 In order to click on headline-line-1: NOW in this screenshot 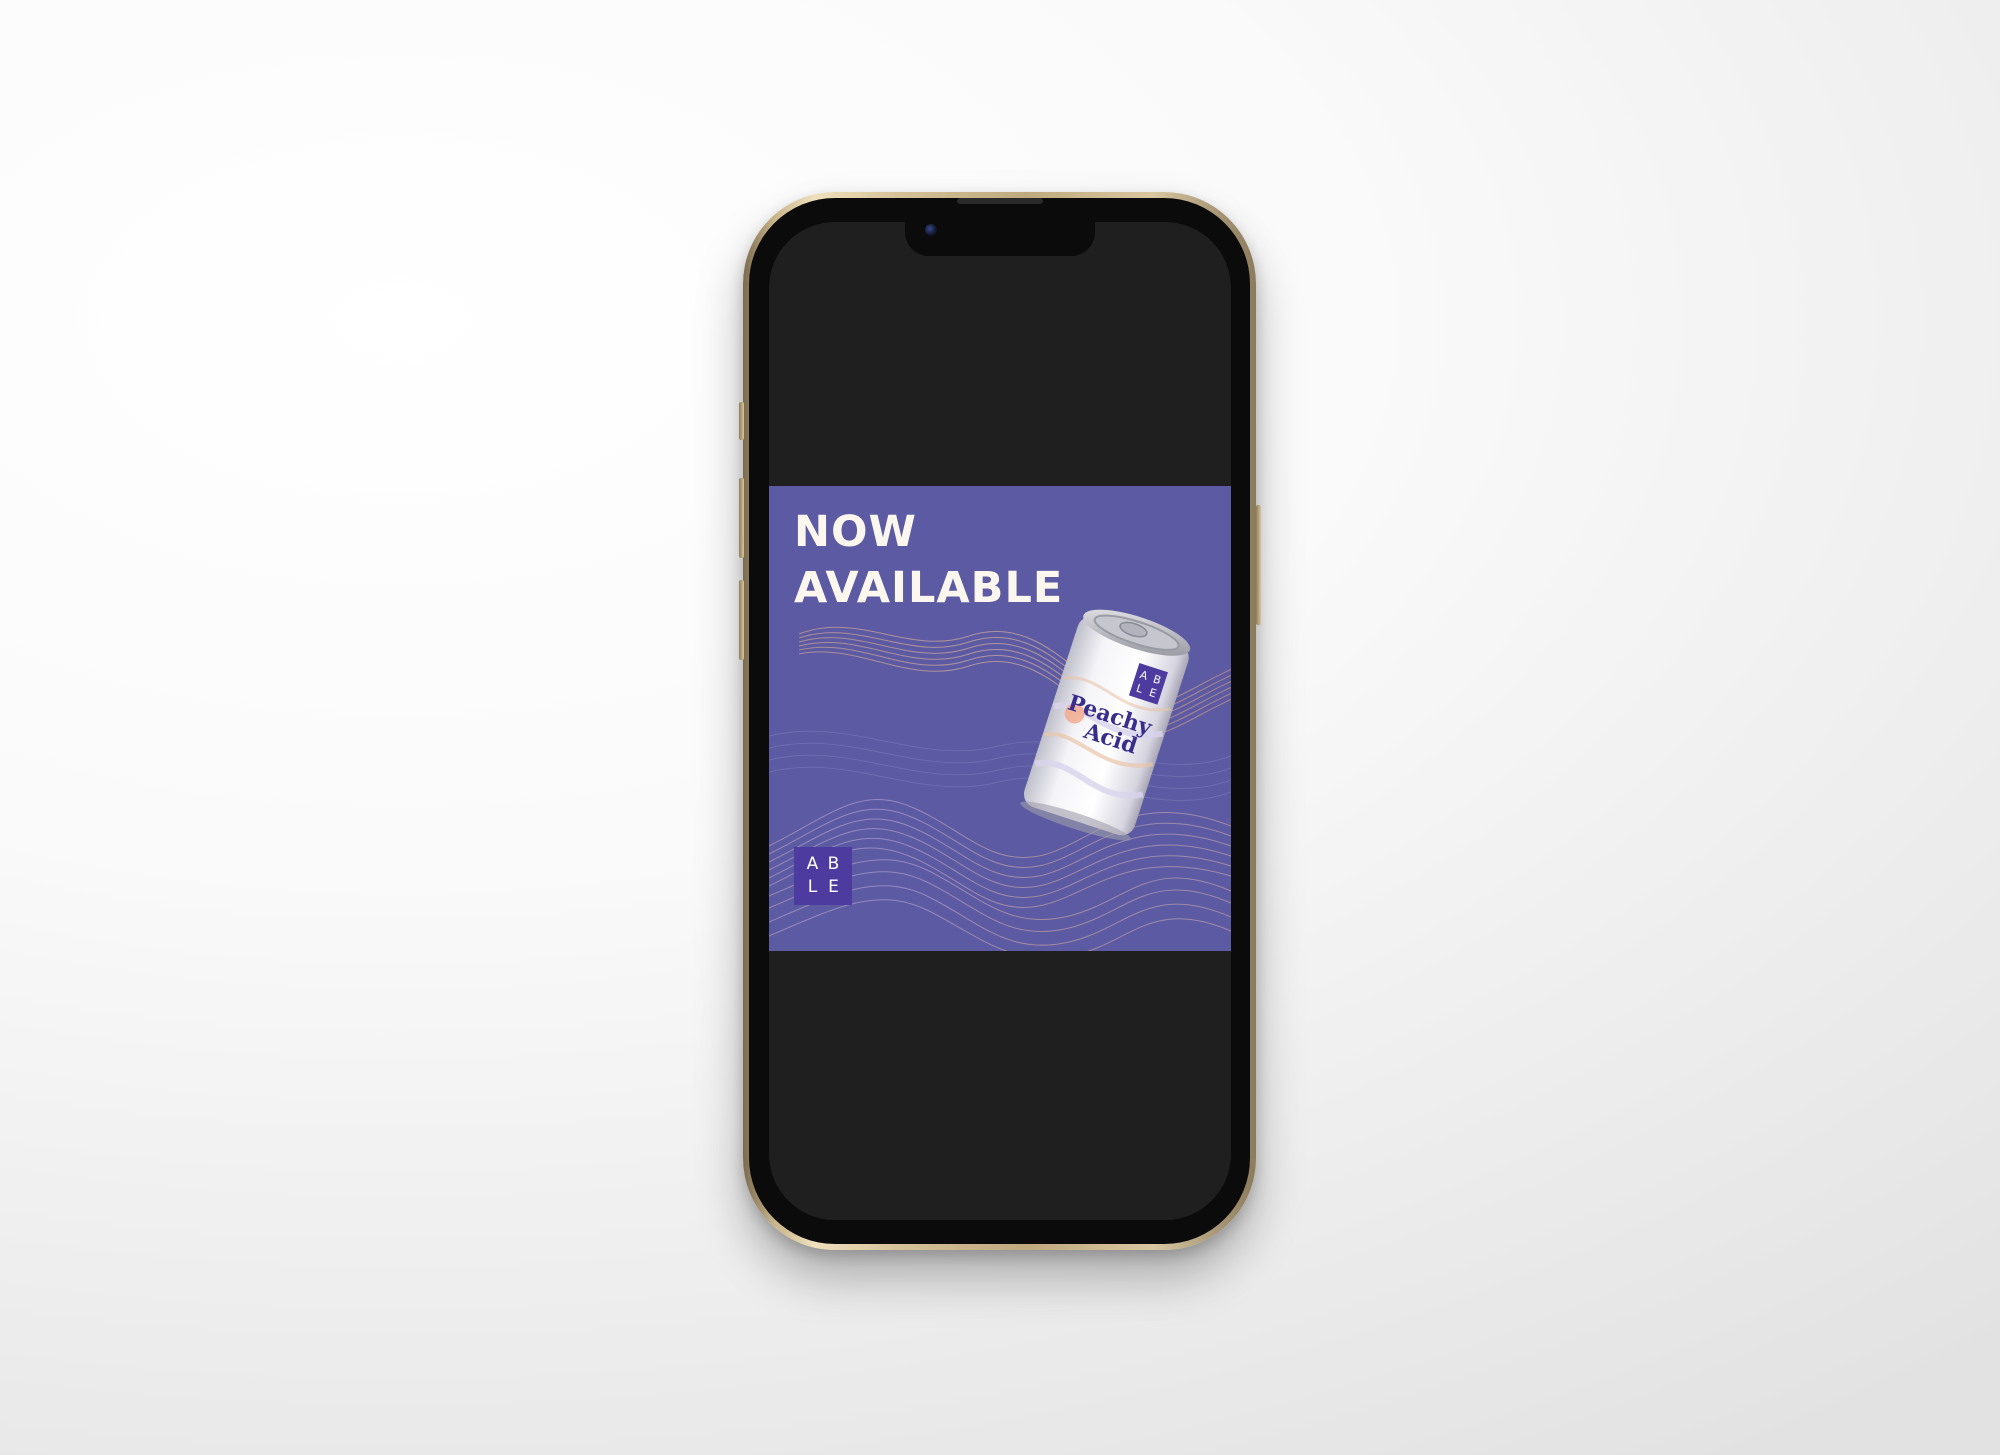, I will do `click(855, 532)`.